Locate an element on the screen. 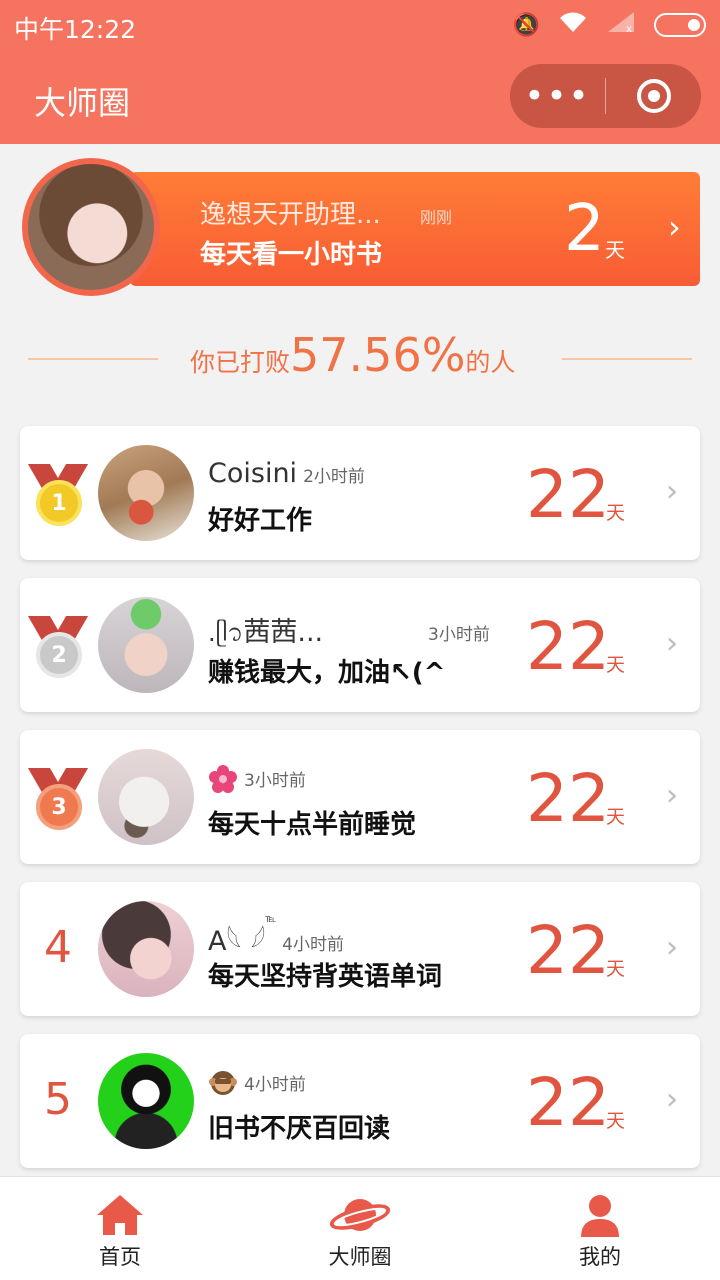 The width and height of the screenshot is (720, 1280). rank-username: A𓆩 𓆪℡ 4小时前 is located at coordinates (276, 936).